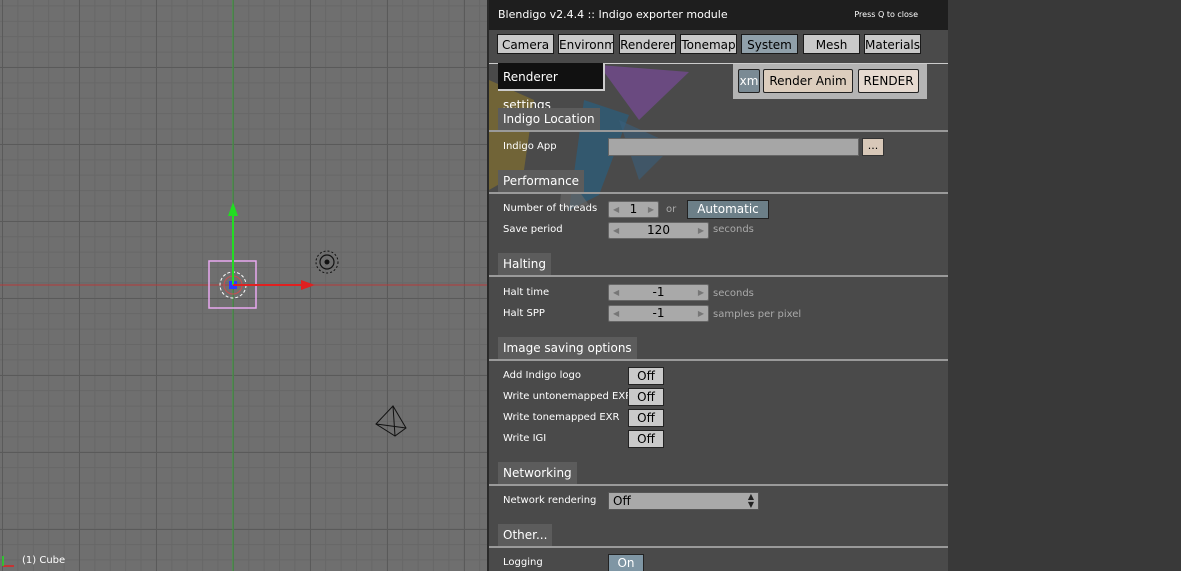 This screenshot has width=1181, height=571. Describe the element at coordinates (757, 314) in the screenshot. I see `halt-spp-unit: samples per pixel` at that location.